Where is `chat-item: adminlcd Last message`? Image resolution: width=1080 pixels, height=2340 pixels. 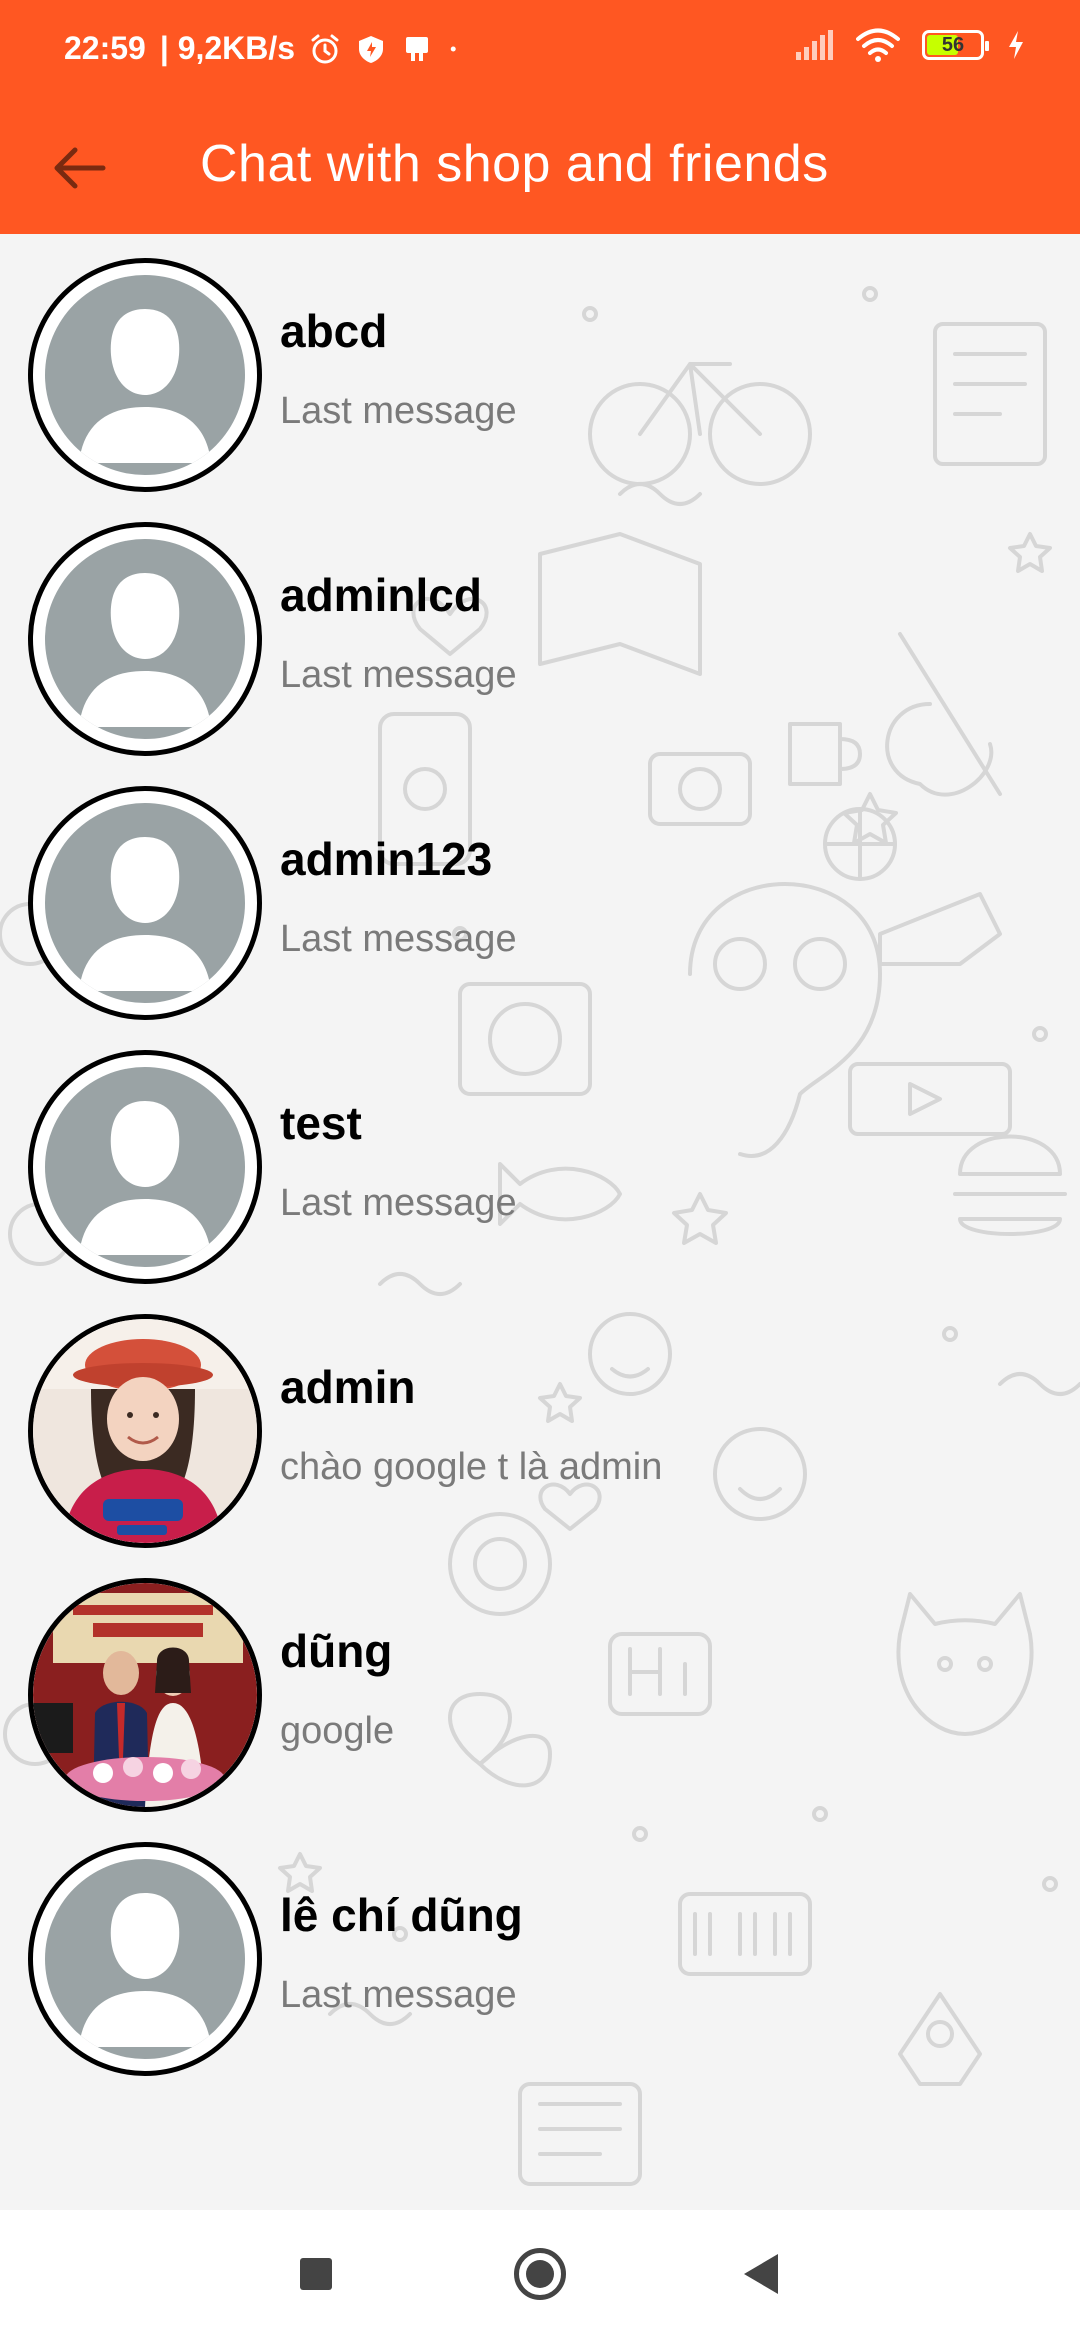 chat-item: adminlcd Last message is located at coordinates (540, 640).